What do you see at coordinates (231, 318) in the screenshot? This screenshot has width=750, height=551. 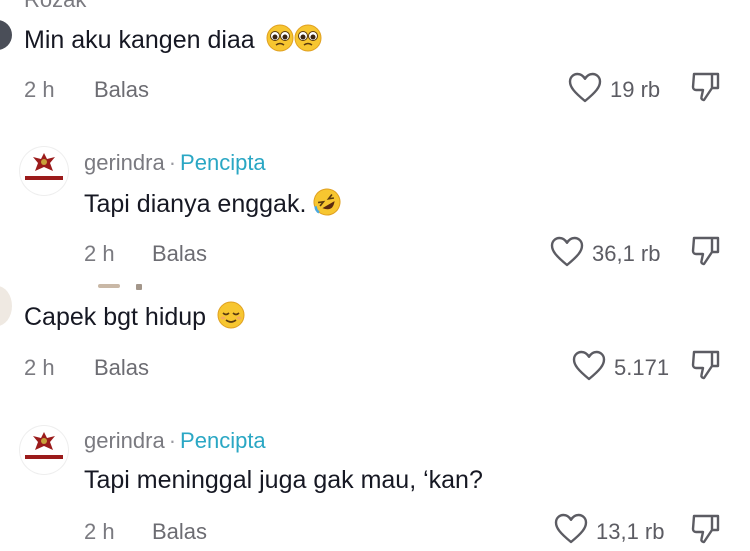 I see `relieved-face-emoji` at bounding box center [231, 318].